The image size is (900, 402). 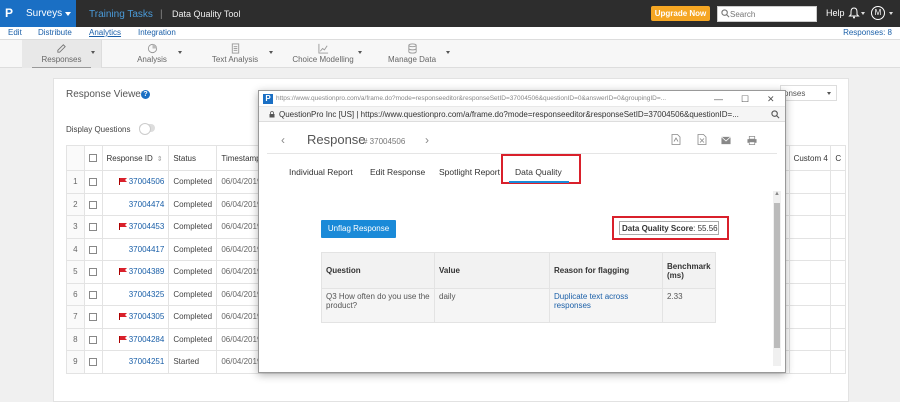 What do you see at coordinates (321, 172) in the screenshot?
I see `tab-individual-report: Individual Report` at bounding box center [321, 172].